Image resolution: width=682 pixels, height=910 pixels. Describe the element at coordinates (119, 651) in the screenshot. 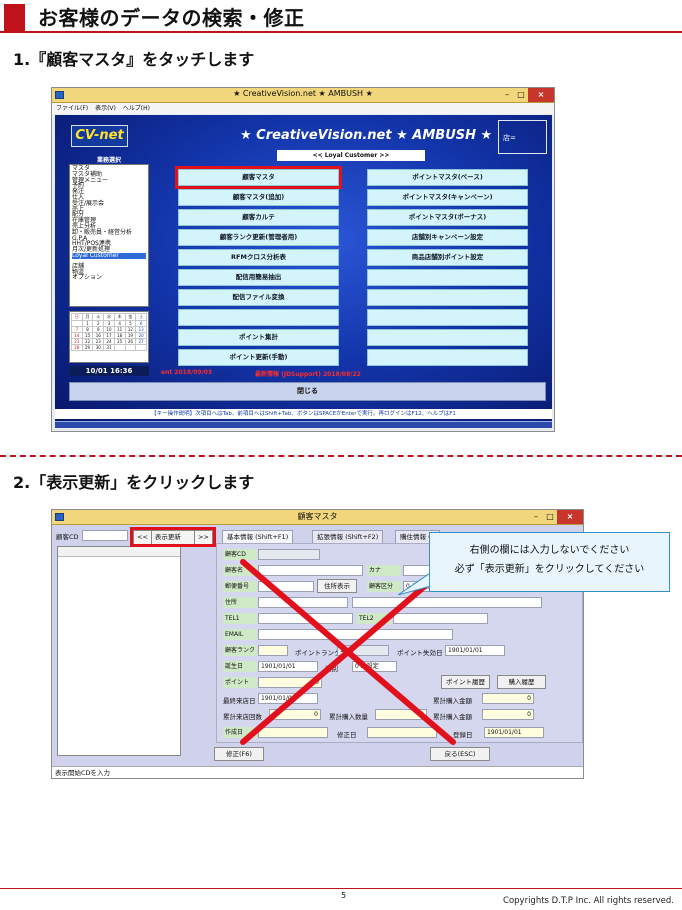

I see `customer-list` at that location.